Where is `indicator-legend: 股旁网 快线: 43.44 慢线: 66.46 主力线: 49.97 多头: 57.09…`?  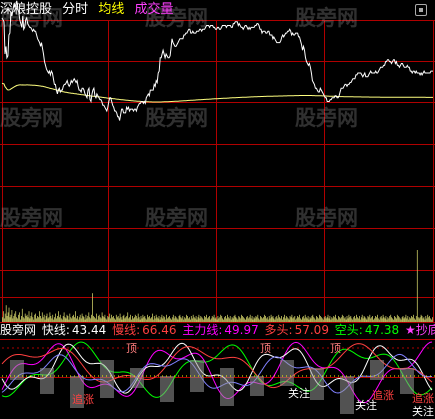 indicator-legend: 股旁网 快线: 43.44 慢线: 66.46 主力线: 49.97 多头: 57.09… is located at coordinates (217, 330).